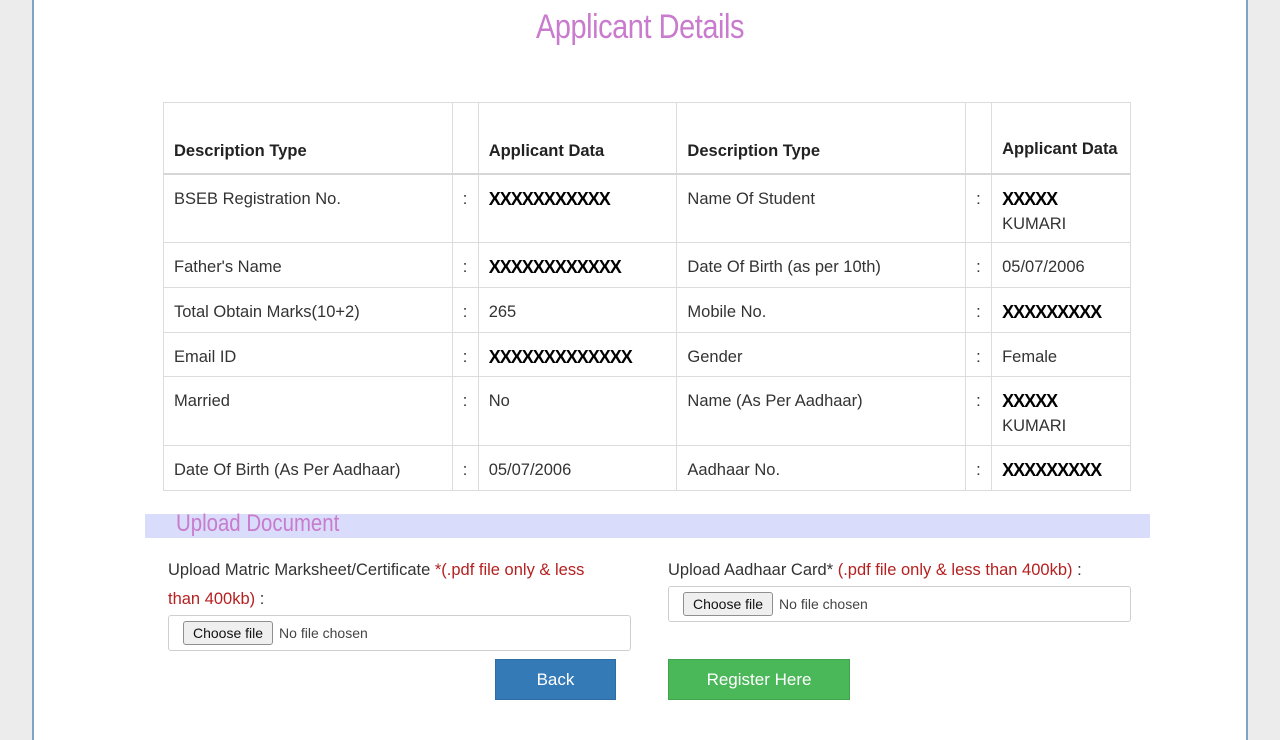 The height and width of the screenshot is (740, 1280). Describe the element at coordinates (821, 265) in the screenshot. I see `row-label: Date Of Birth (as per 10th)` at that location.